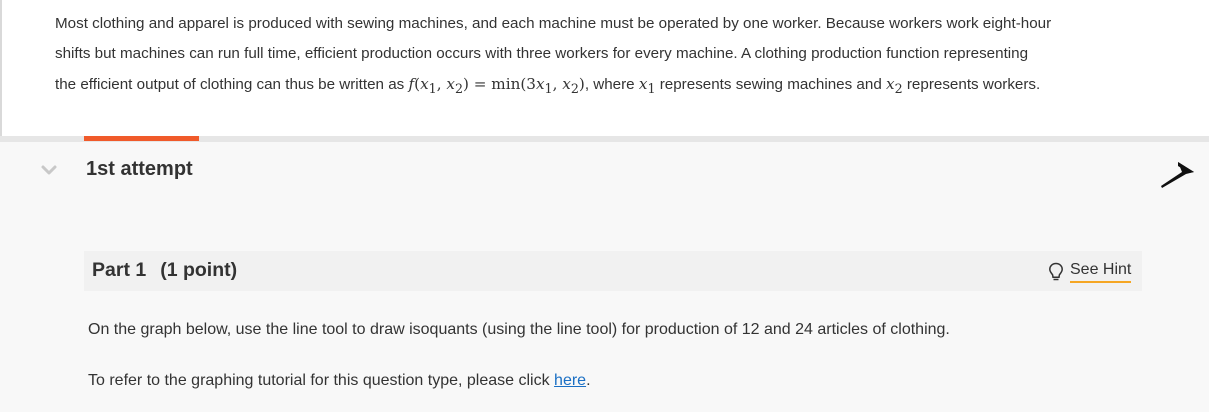 The height and width of the screenshot is (412, 1209). What do you see at coordinates (139, 169) in the screenshot?
I see `attempt-title: 1st attempt` at bounding box center [139, 169].